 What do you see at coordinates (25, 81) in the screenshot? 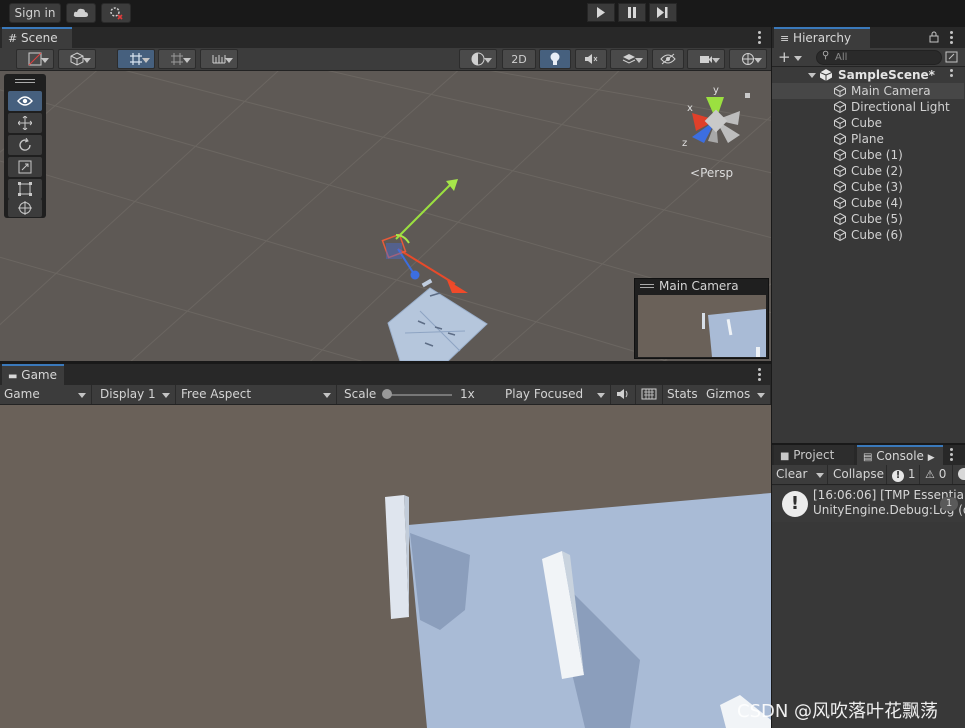
I see `palette-grip-icon` at bounding box center [25, 81].